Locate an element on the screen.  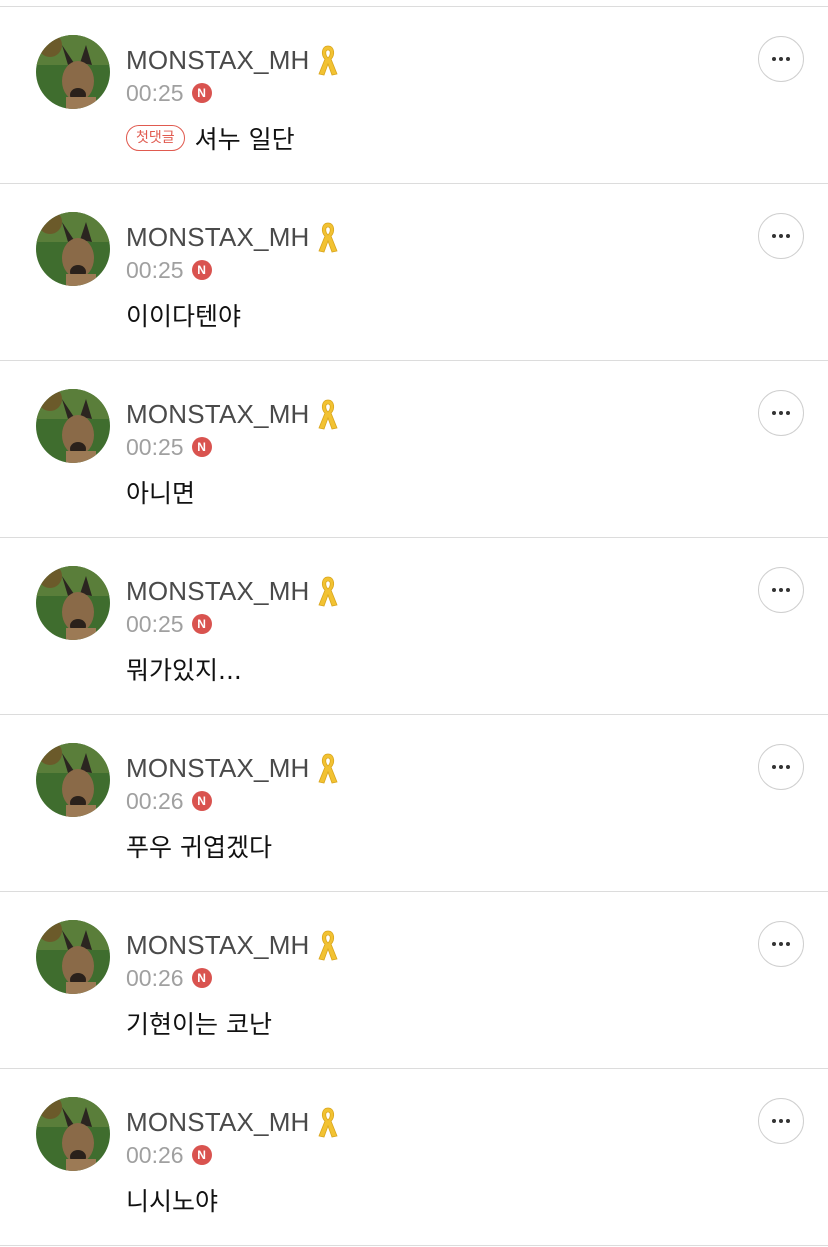
comment-body: 아니면 is located at coordinates (160, 492).